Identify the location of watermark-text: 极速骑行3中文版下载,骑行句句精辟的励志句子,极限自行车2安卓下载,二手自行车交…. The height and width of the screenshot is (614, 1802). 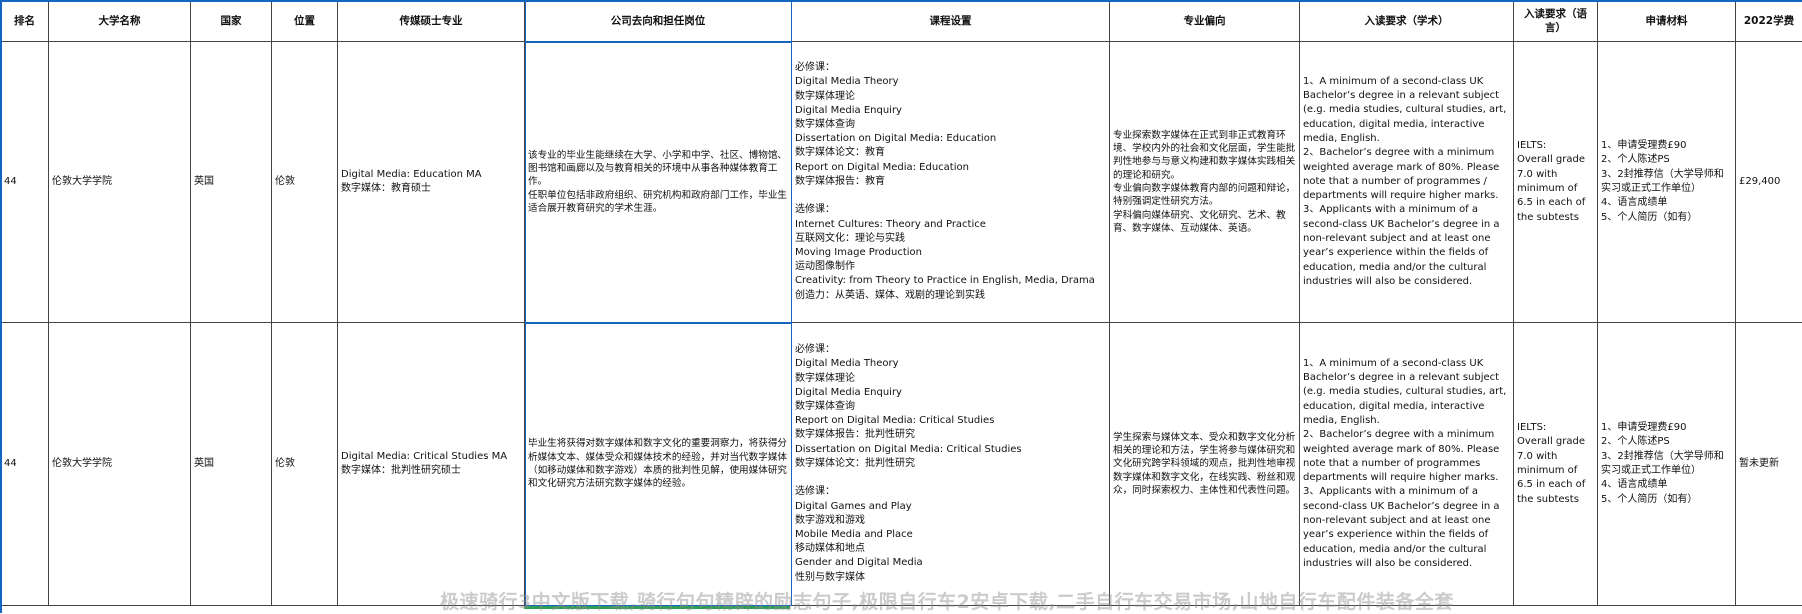
(1090, 600).